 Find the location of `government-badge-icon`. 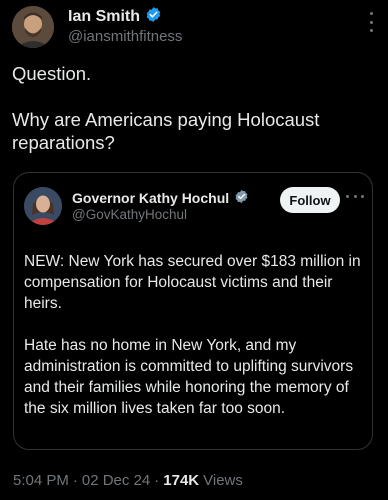

government-badge-icon is located at coordinates (241, 198).